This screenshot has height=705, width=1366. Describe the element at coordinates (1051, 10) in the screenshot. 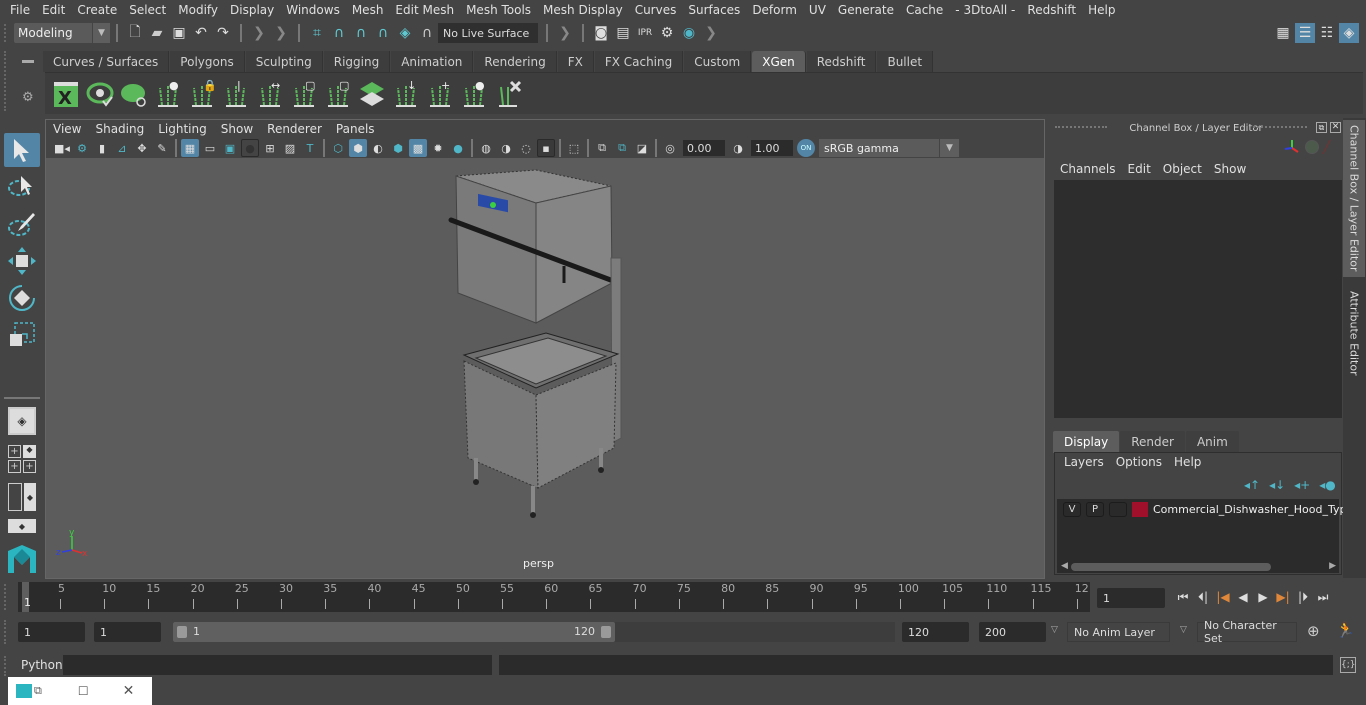

I see `menu-redshift: Redshift` at that location.